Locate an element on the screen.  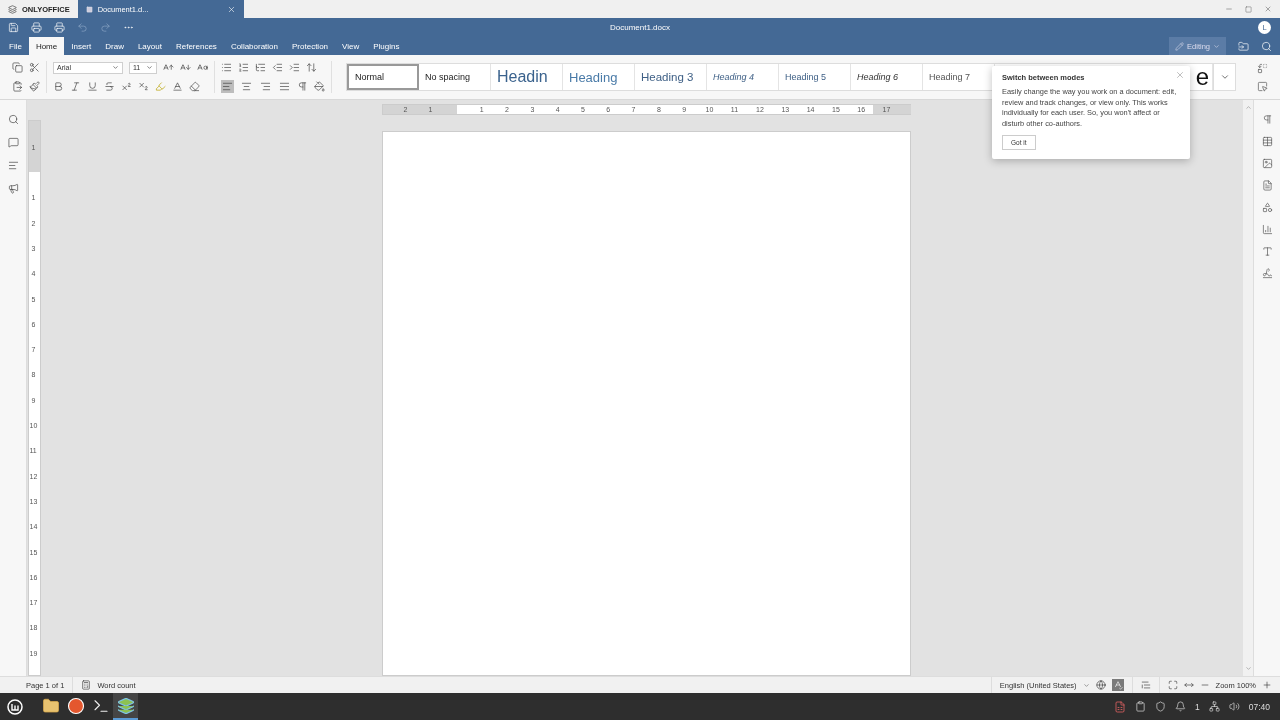
menu-tab: Insert is located at coordinates (81, 46).